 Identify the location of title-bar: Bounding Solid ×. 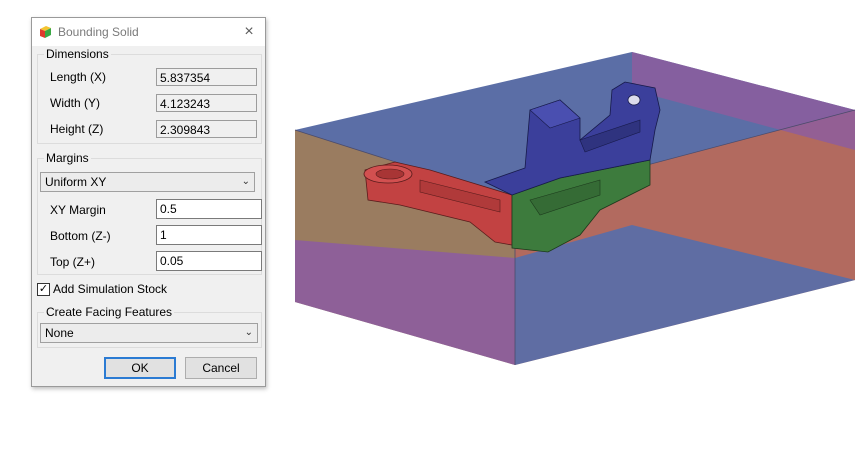
(148, 32).